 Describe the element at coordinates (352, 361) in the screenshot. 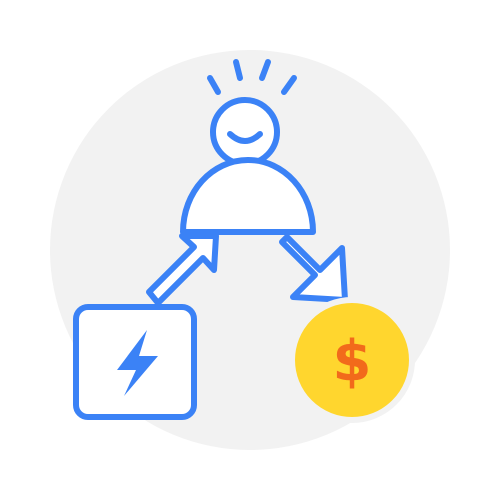

I see `coin-symbol: $` at that location.